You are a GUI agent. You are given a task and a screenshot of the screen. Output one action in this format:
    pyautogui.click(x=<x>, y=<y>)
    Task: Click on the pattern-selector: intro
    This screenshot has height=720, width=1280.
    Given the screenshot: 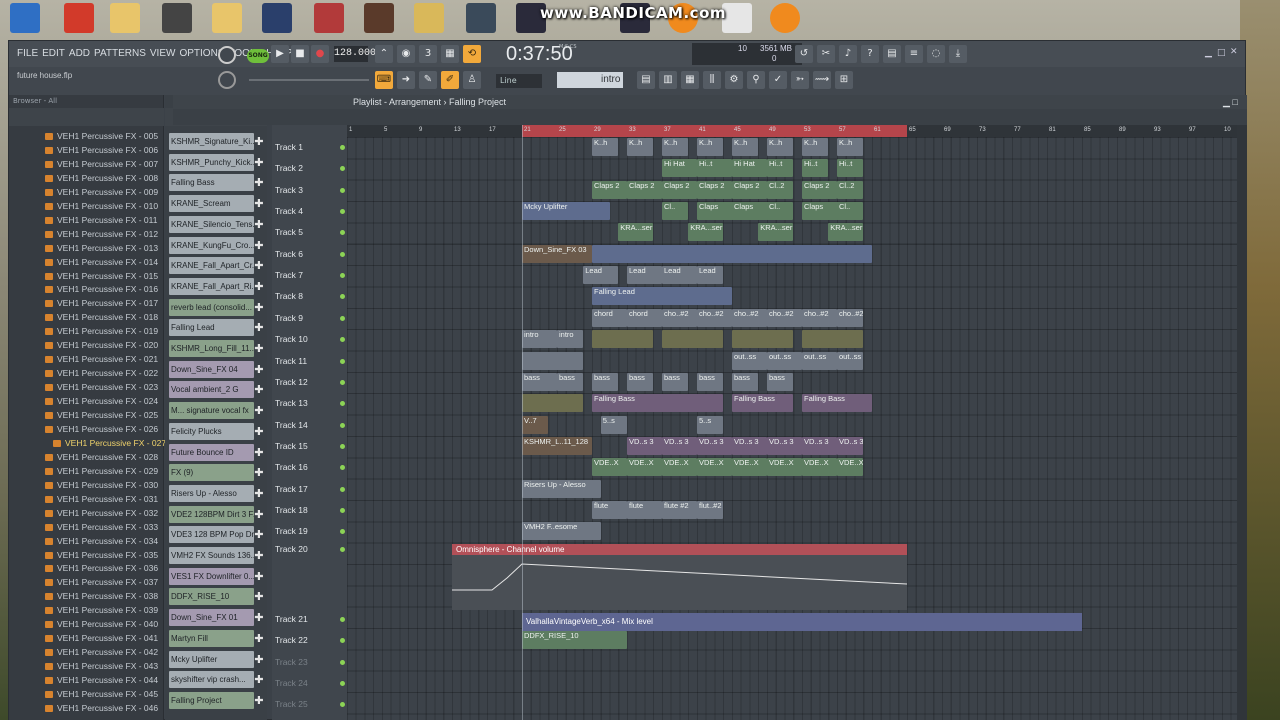 What is the action you would take?
    pyautogui.click(x=590, y=80)
    